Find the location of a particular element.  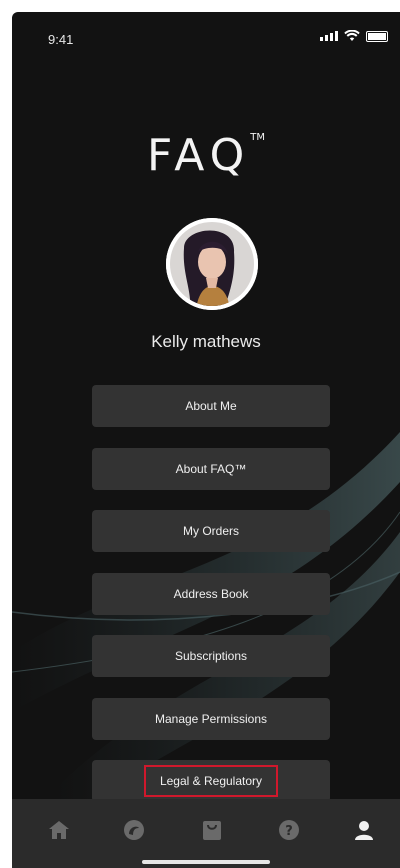

wifi-icon is located at coordinates (352, 35).